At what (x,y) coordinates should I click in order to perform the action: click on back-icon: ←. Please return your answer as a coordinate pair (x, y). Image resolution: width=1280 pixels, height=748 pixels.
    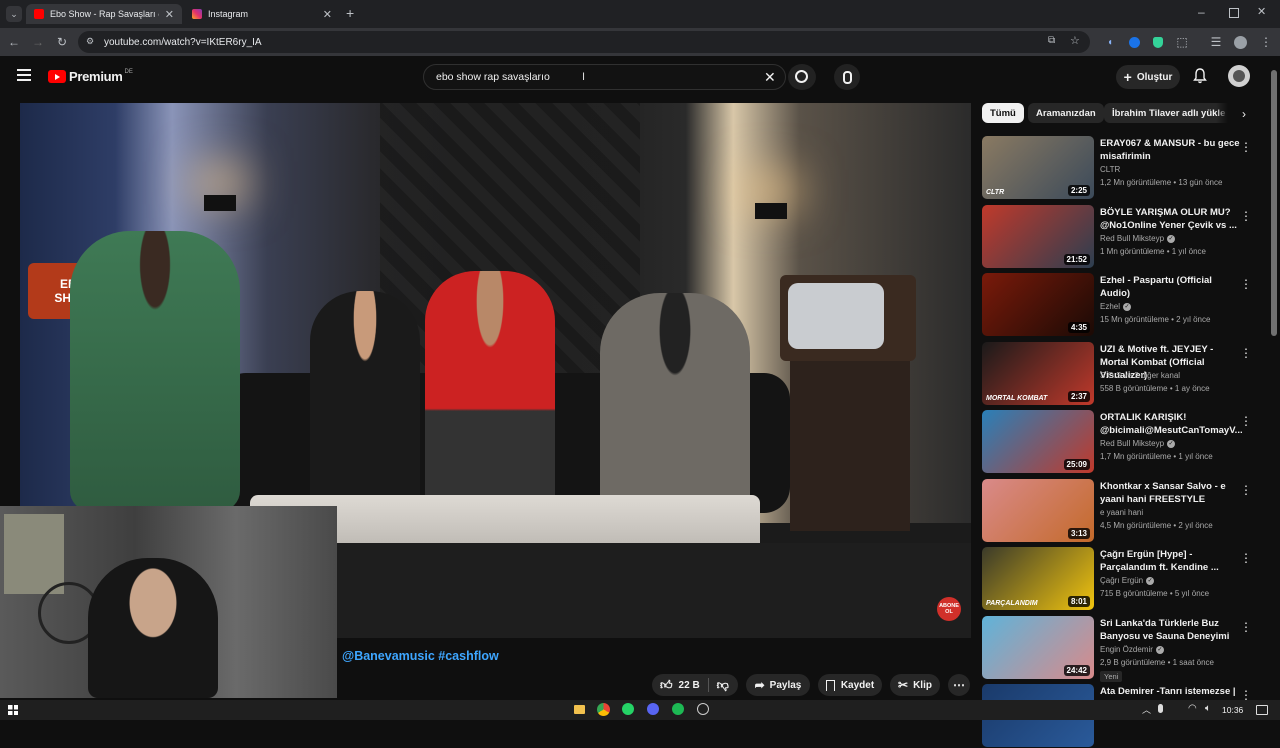
    Looking at the image, I should click on (14, 42).